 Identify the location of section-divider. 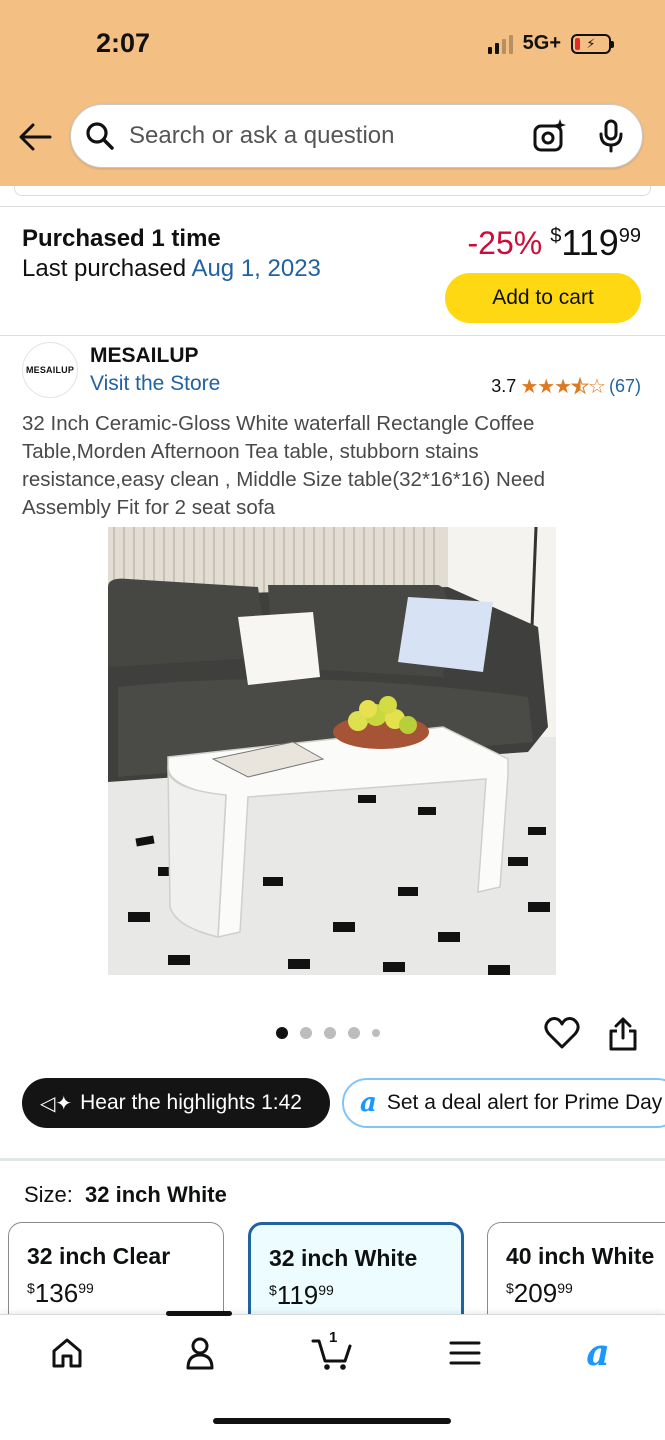
(332, 1159).